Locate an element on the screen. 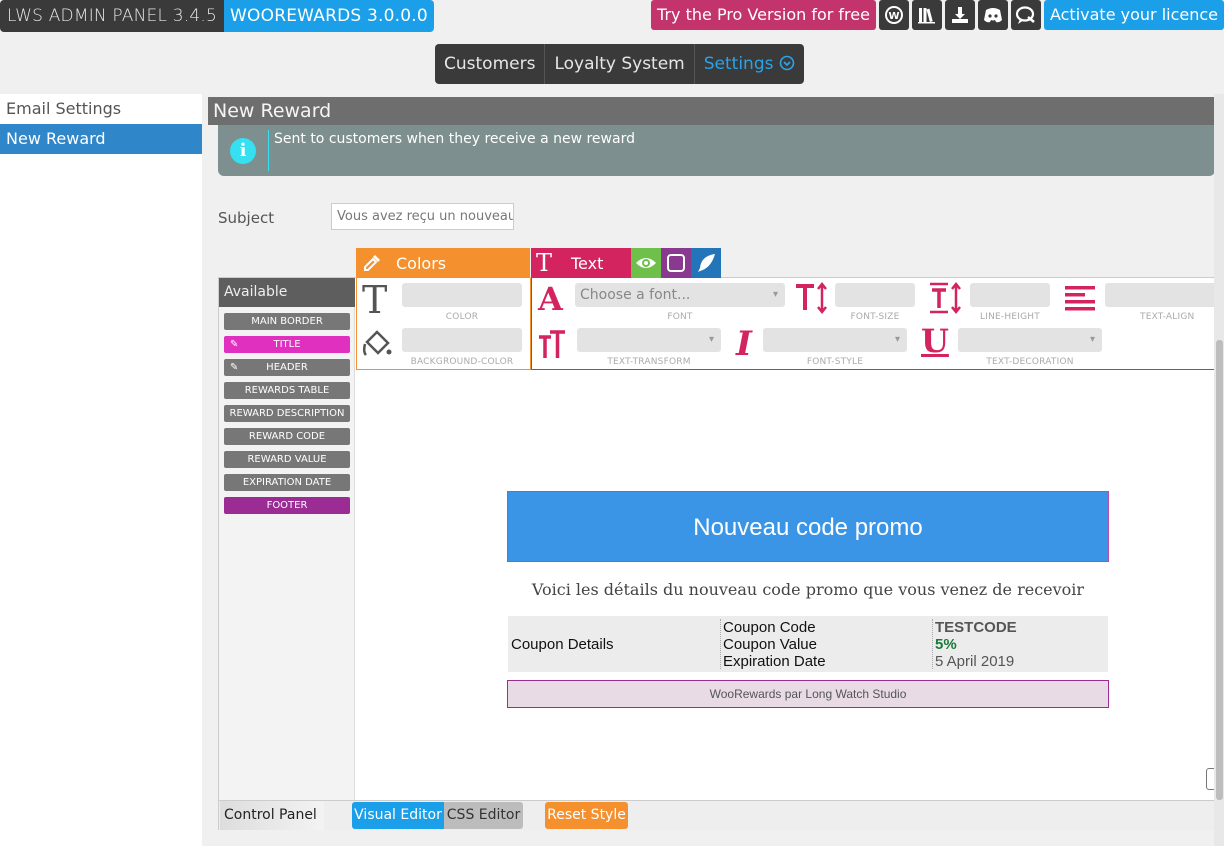 This screenshot has height=846, width=1224. control-panel-label: Control Panel is located at coordinates (272, 815).